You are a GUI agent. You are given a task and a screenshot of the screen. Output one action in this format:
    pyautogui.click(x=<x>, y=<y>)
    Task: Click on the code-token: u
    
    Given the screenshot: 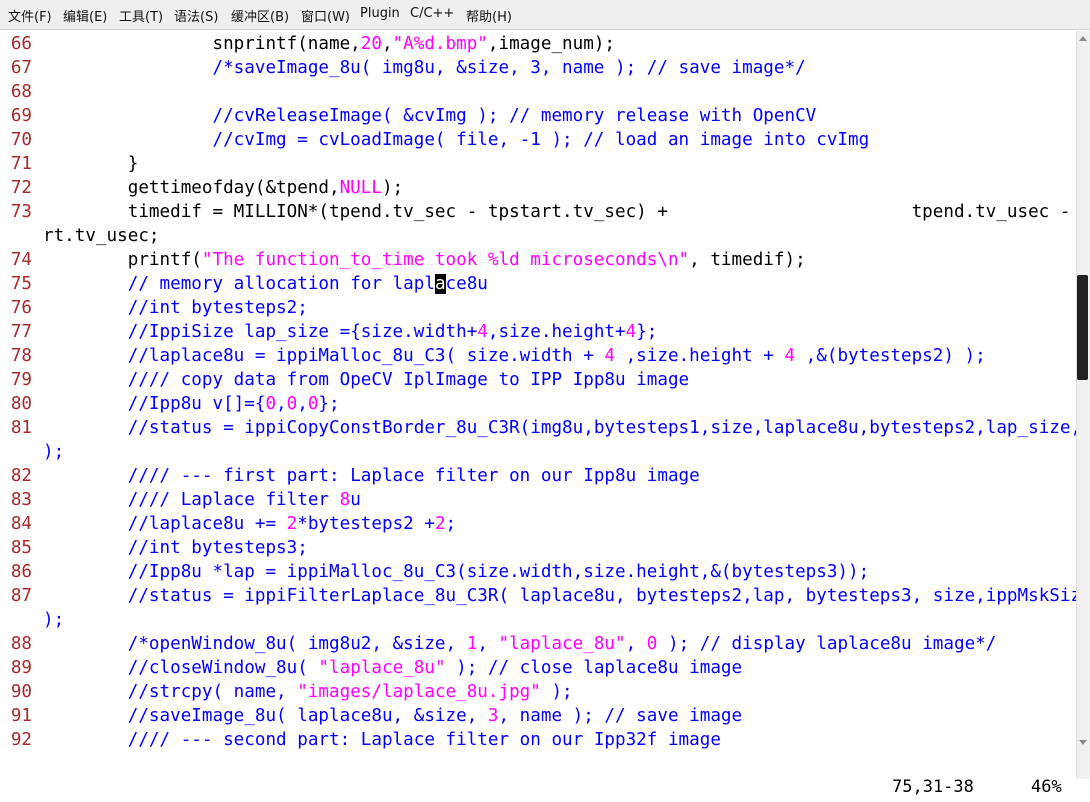 What is the action you would take?
    pyautogui.click(x=355, y=500)
    